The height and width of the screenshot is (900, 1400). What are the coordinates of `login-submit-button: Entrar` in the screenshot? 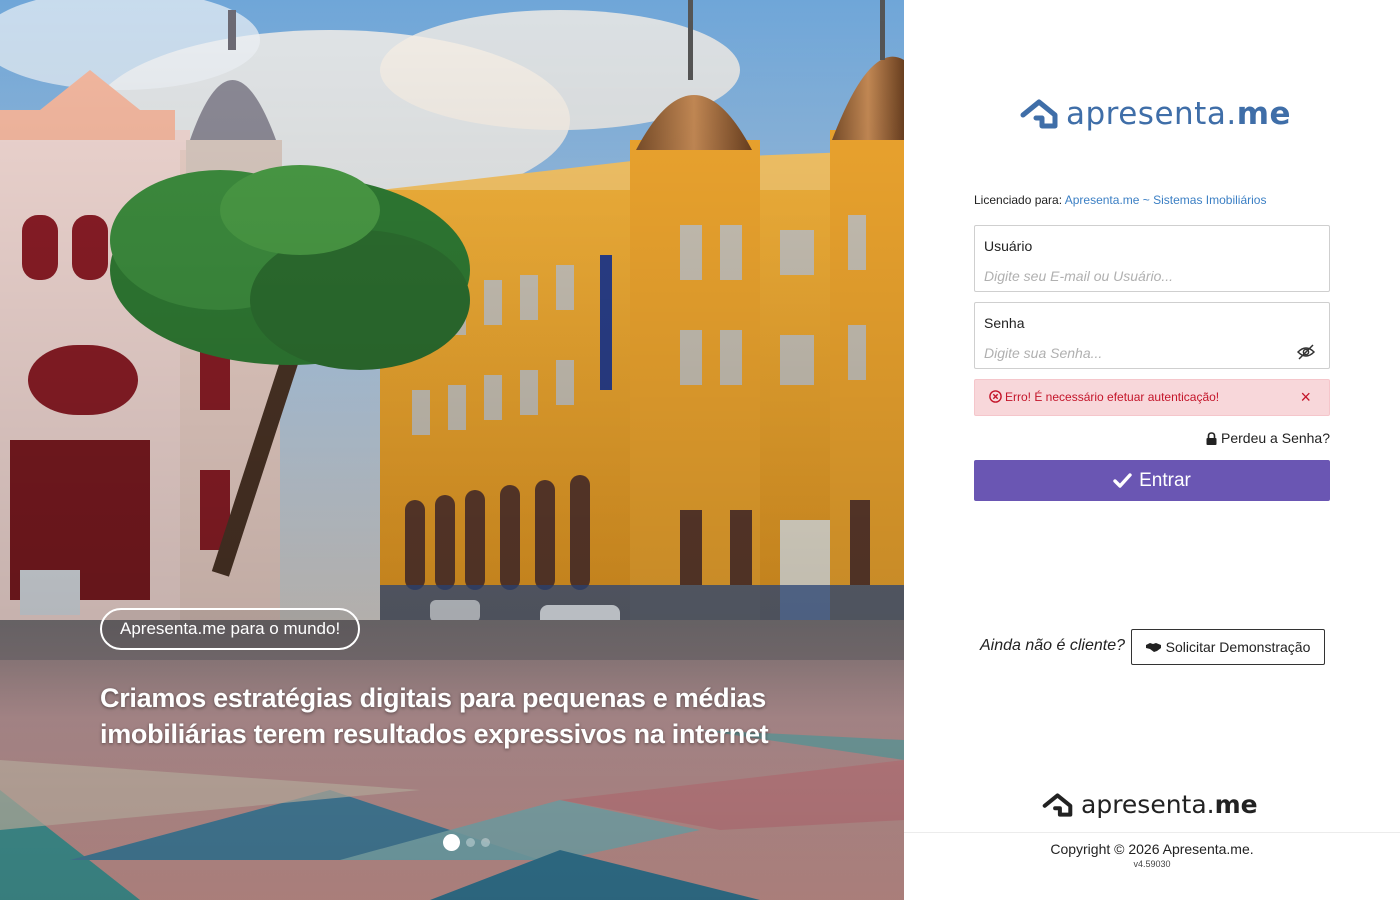 It's located at (1152, 480).